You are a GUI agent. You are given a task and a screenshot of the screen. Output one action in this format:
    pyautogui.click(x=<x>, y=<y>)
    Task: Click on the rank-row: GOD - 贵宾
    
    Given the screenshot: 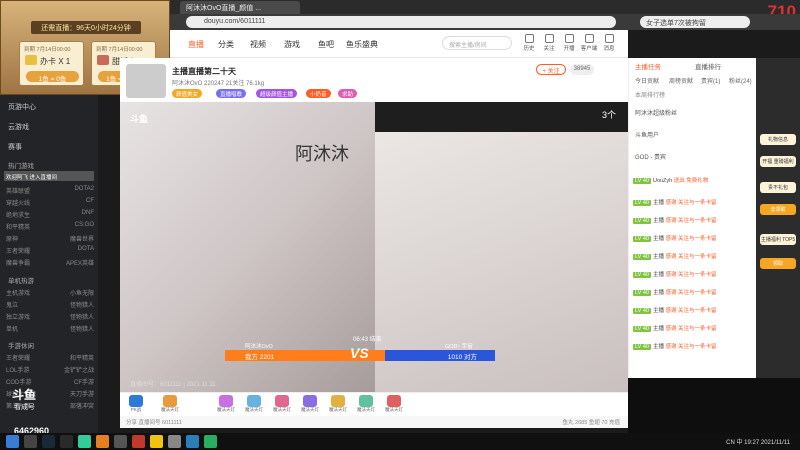 What is the action you would take?
    pyautogui.click(x=694, y=159)
    